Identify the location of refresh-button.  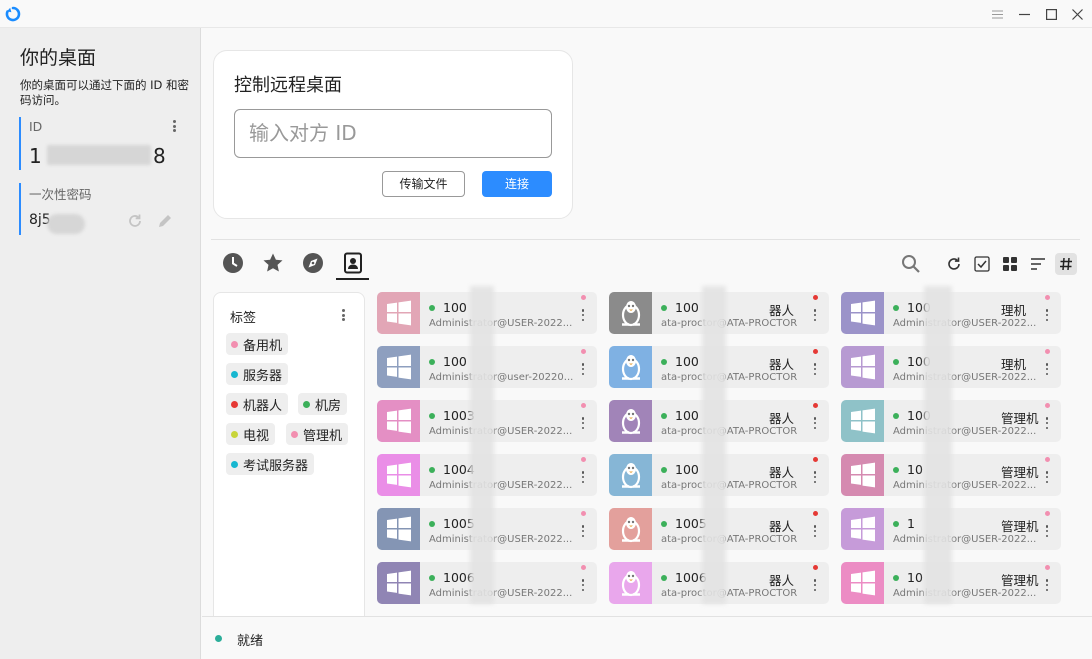
(954, 264).